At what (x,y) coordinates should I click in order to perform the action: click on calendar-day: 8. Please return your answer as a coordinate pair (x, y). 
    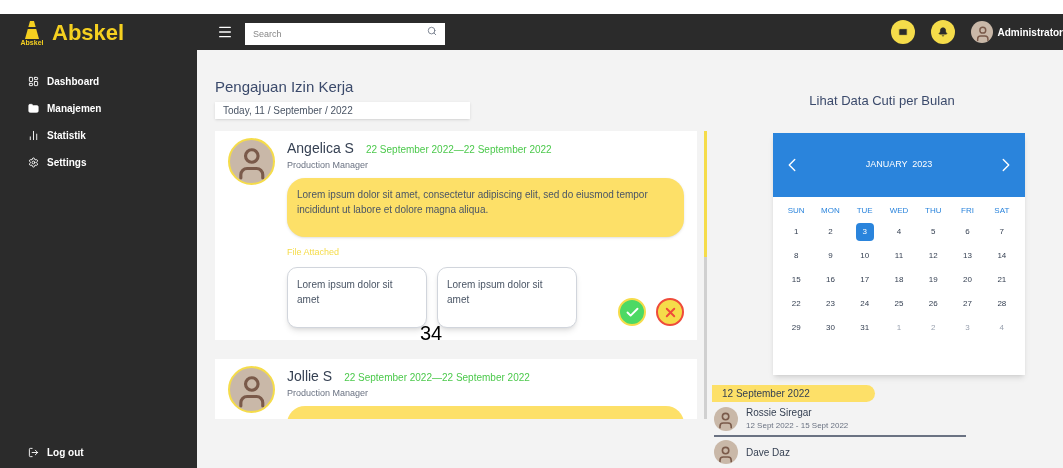
    Looking at the image, I should click on (796, 256).